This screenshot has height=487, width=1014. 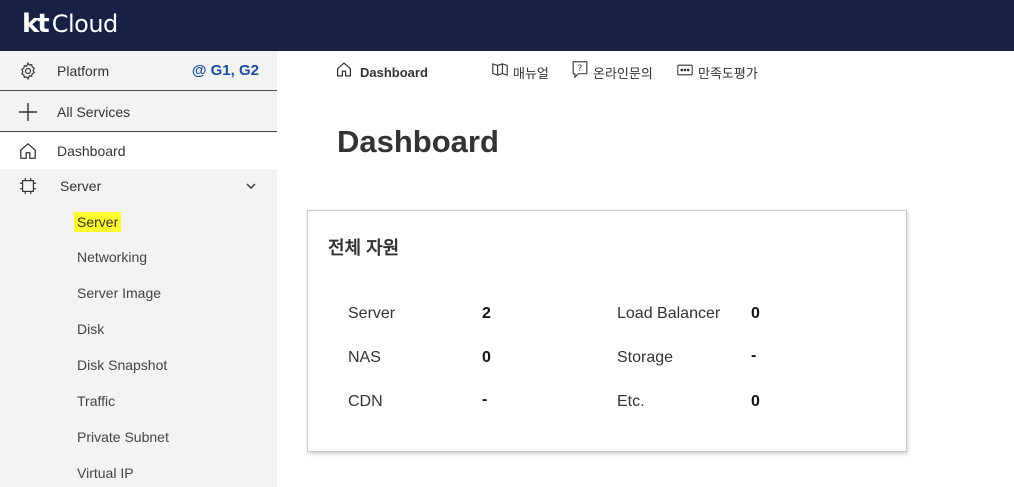 What do you see at coordinates (28, 186) in the screenshot?
I see `chip-icon` at bounding box center [28, 186].